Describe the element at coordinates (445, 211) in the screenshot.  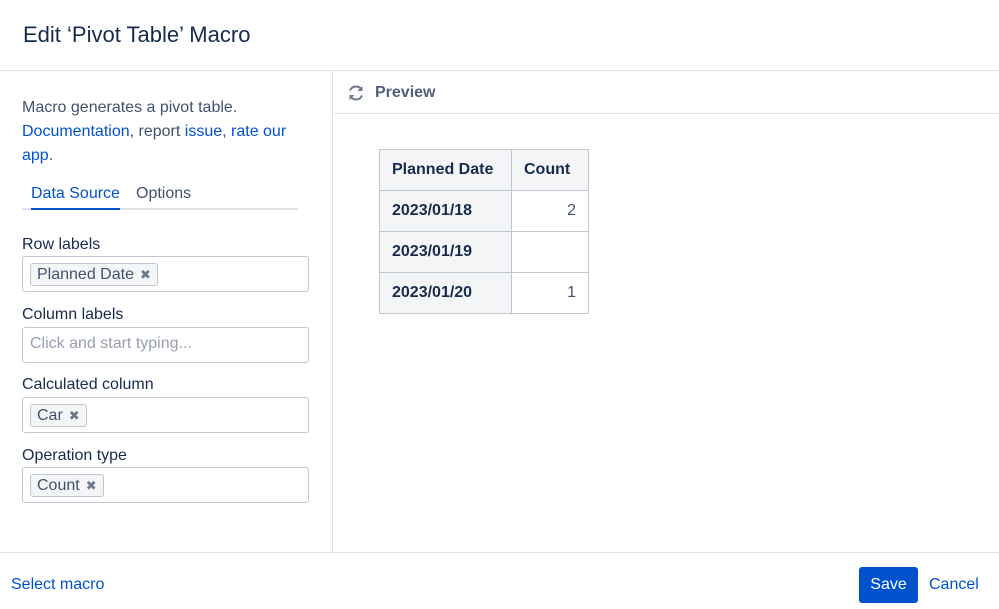
I see `row-date: 2023/01/18` at that location.